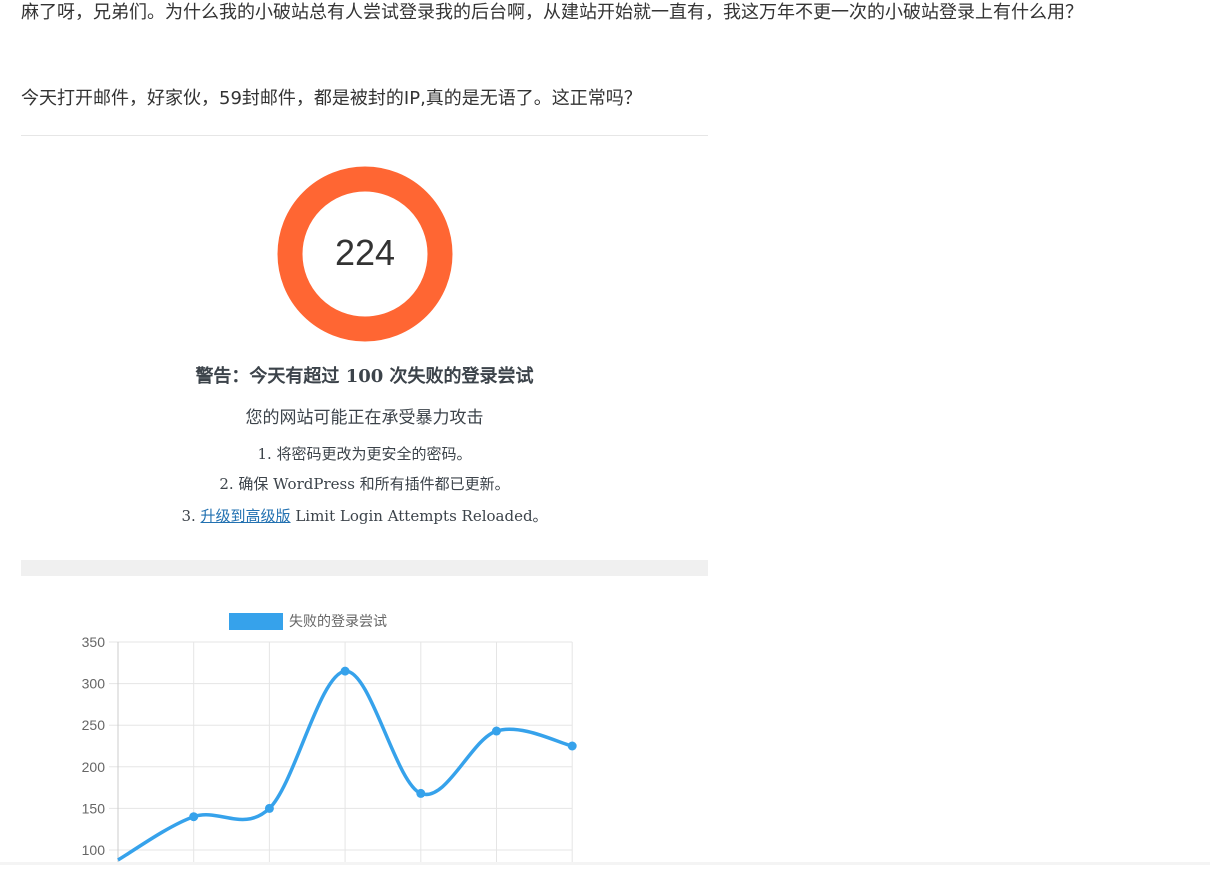 The height and width of the screenshot is (869, 1210). What do you see at coordinates (364, 454) in the screenshot?
I see `step-1: 1. 将密码更改为更安全的密码。` at bounding box center [364, 454].